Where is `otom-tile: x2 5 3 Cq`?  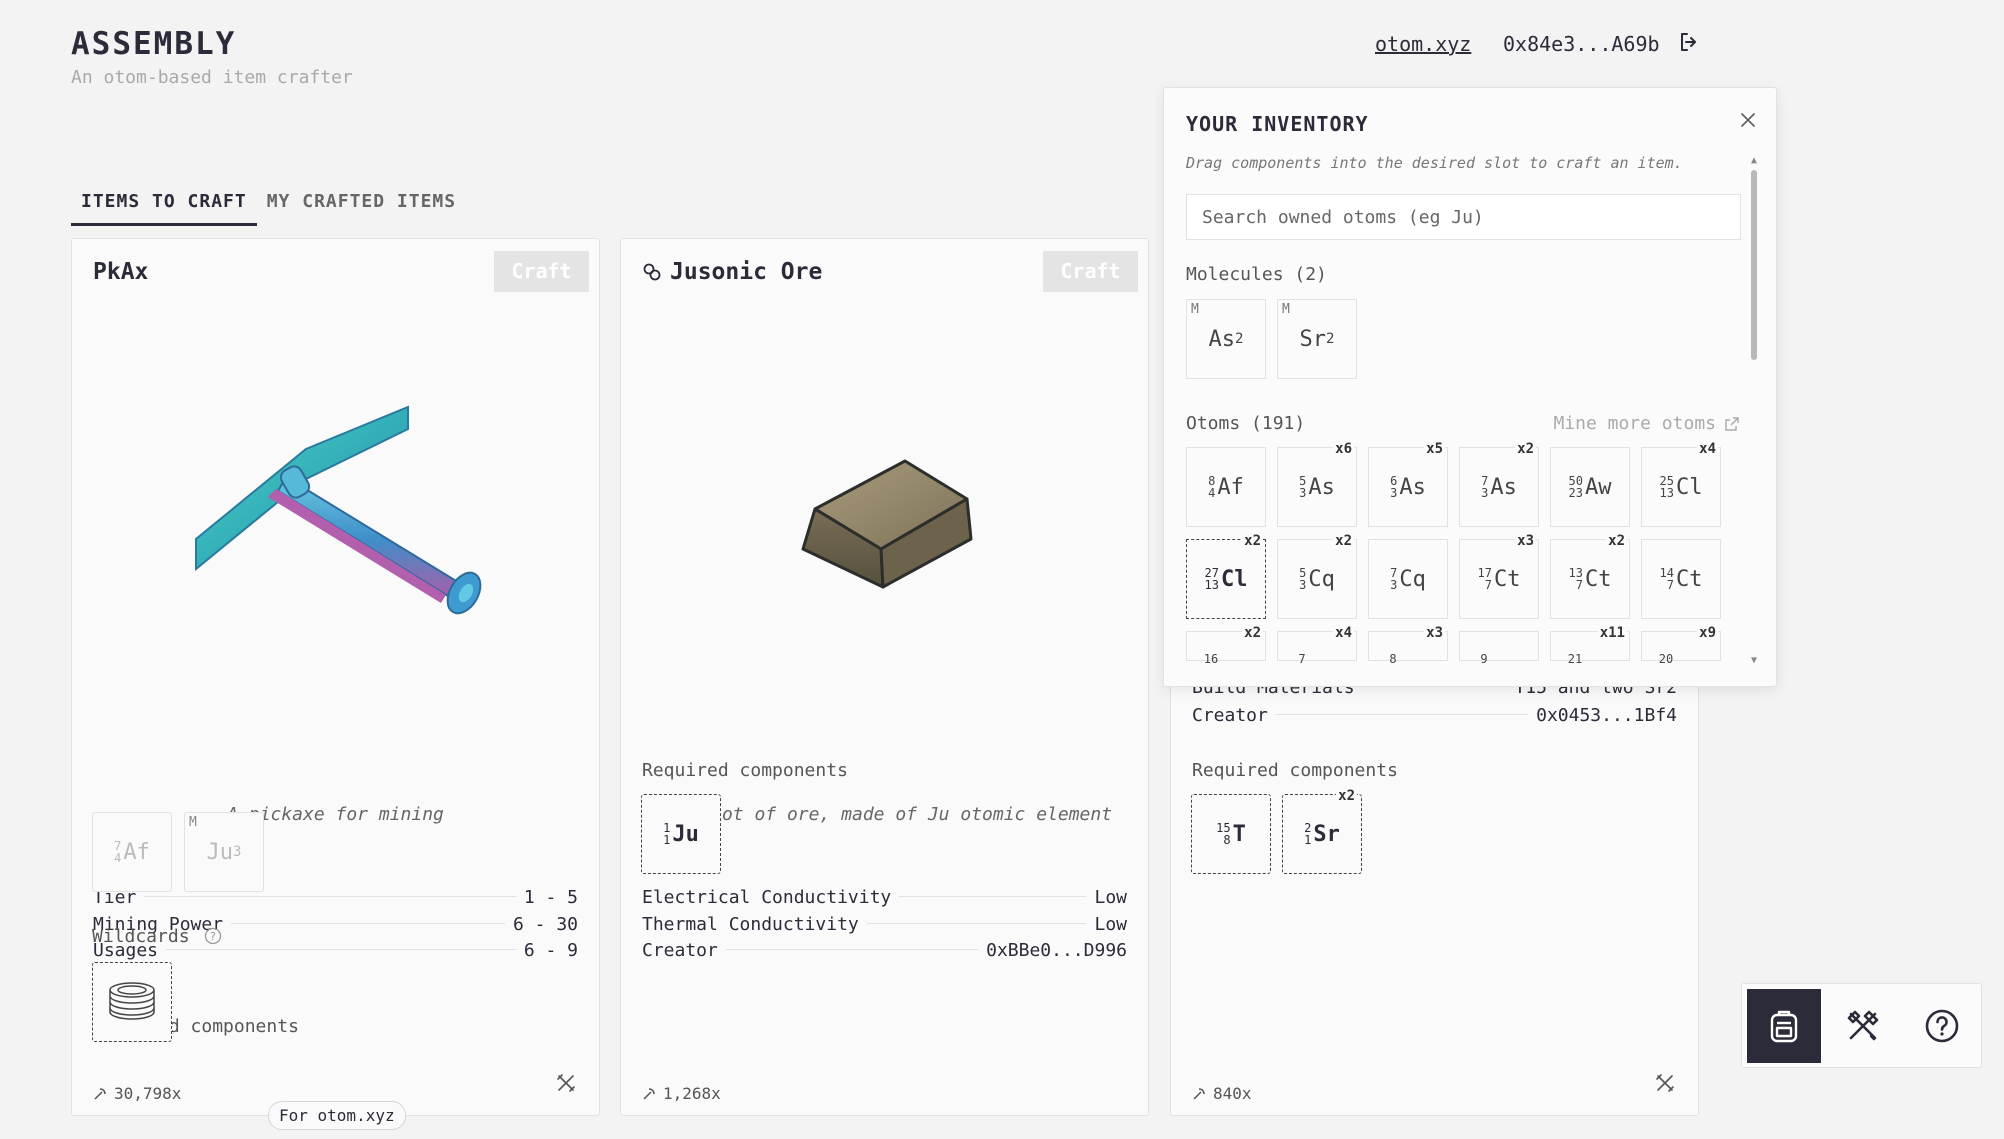
otom-tile: x2 5 3 Cq is located at coordinates (1317, 576).